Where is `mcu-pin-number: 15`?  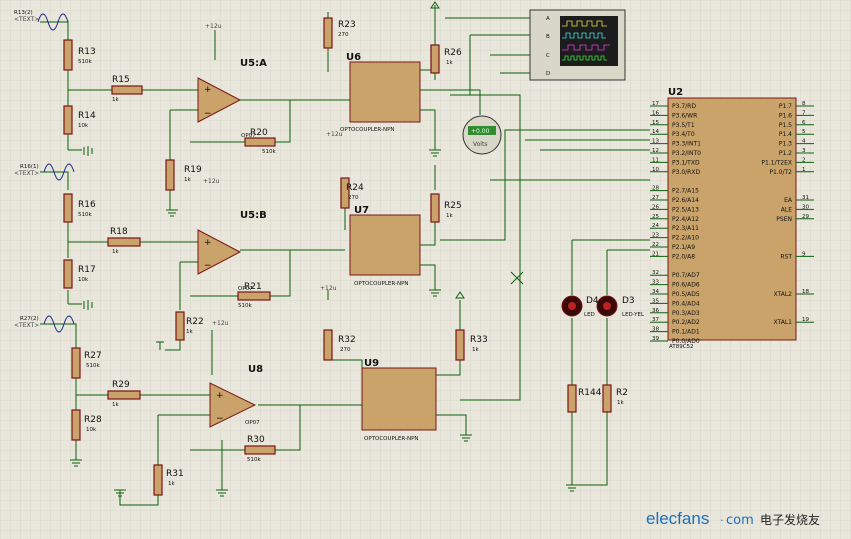
mcu-pin-number: 15 is located at coordinates (655, 123).